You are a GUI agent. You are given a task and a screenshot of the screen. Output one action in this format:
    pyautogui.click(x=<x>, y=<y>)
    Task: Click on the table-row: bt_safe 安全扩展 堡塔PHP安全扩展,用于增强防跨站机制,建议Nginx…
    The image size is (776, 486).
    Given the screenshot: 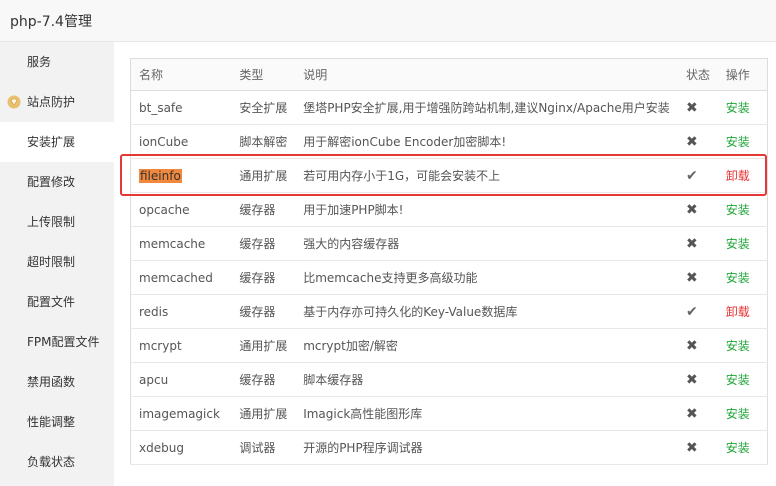 What is the action you would take?
    pyautogui.click(x=449, y=107)
    